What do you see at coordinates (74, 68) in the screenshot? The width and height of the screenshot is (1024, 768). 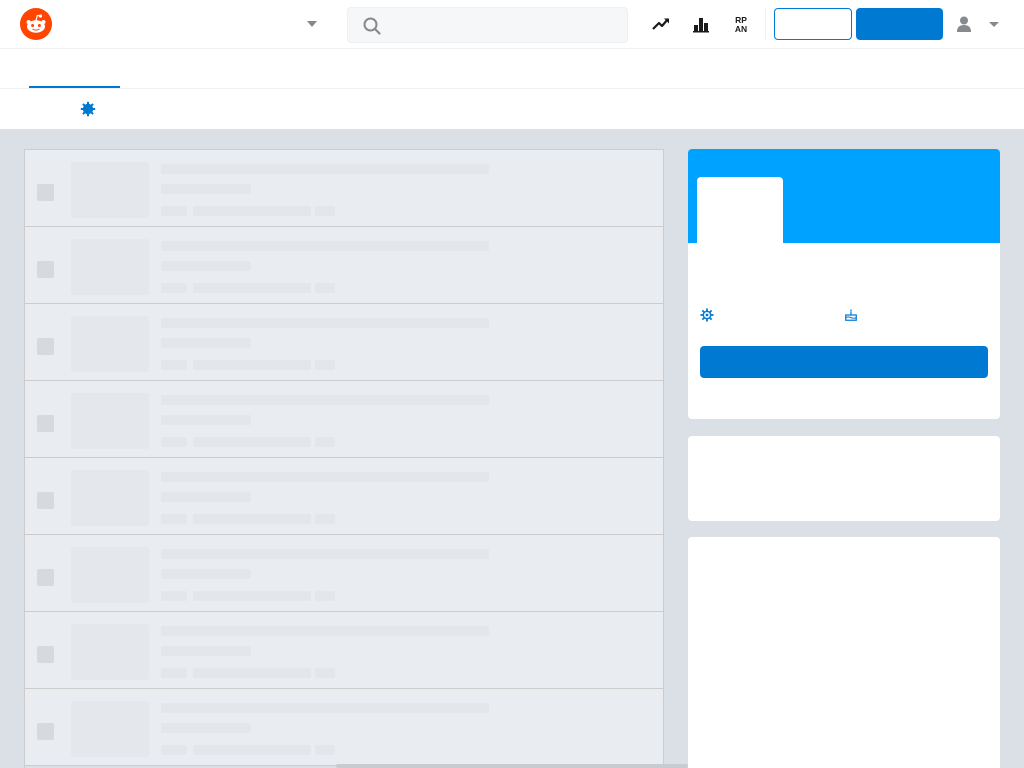 I see `tab-posts` at bounding box center [74, 68].